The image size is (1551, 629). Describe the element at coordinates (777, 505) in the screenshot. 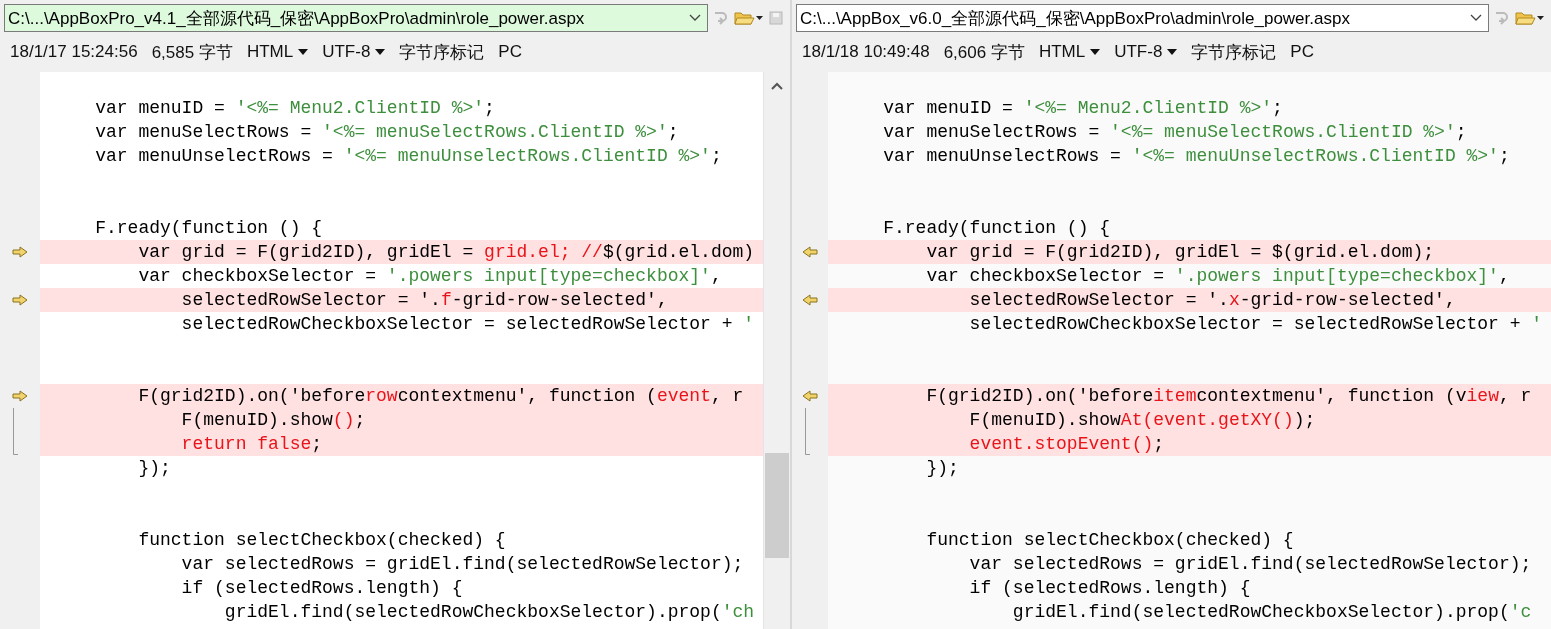

I see `scrollbar-thumb` at that location.